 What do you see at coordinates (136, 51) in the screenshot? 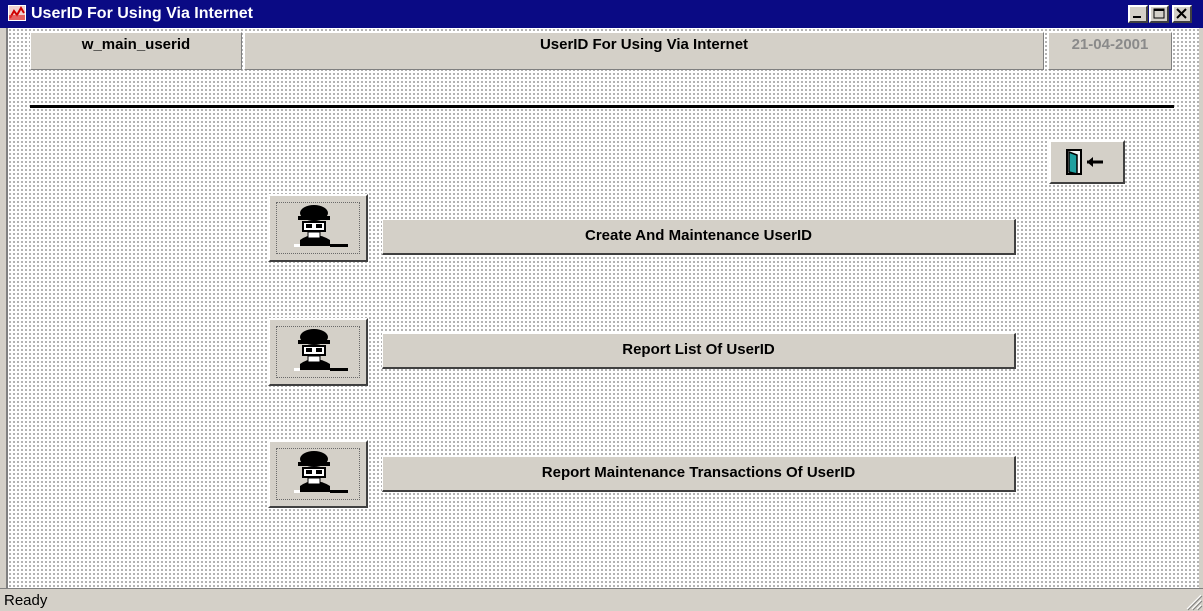
I see `window-name-field: w_main_userid` at bounding box center [136, 51].